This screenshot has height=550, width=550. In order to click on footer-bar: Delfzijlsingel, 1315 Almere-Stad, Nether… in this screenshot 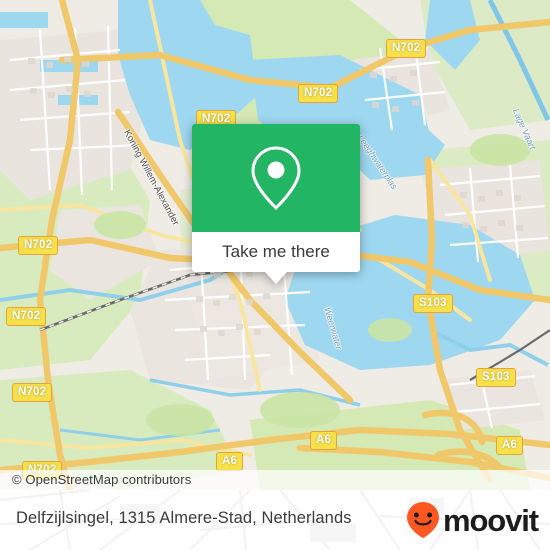, I will do `click(275, 520)`.